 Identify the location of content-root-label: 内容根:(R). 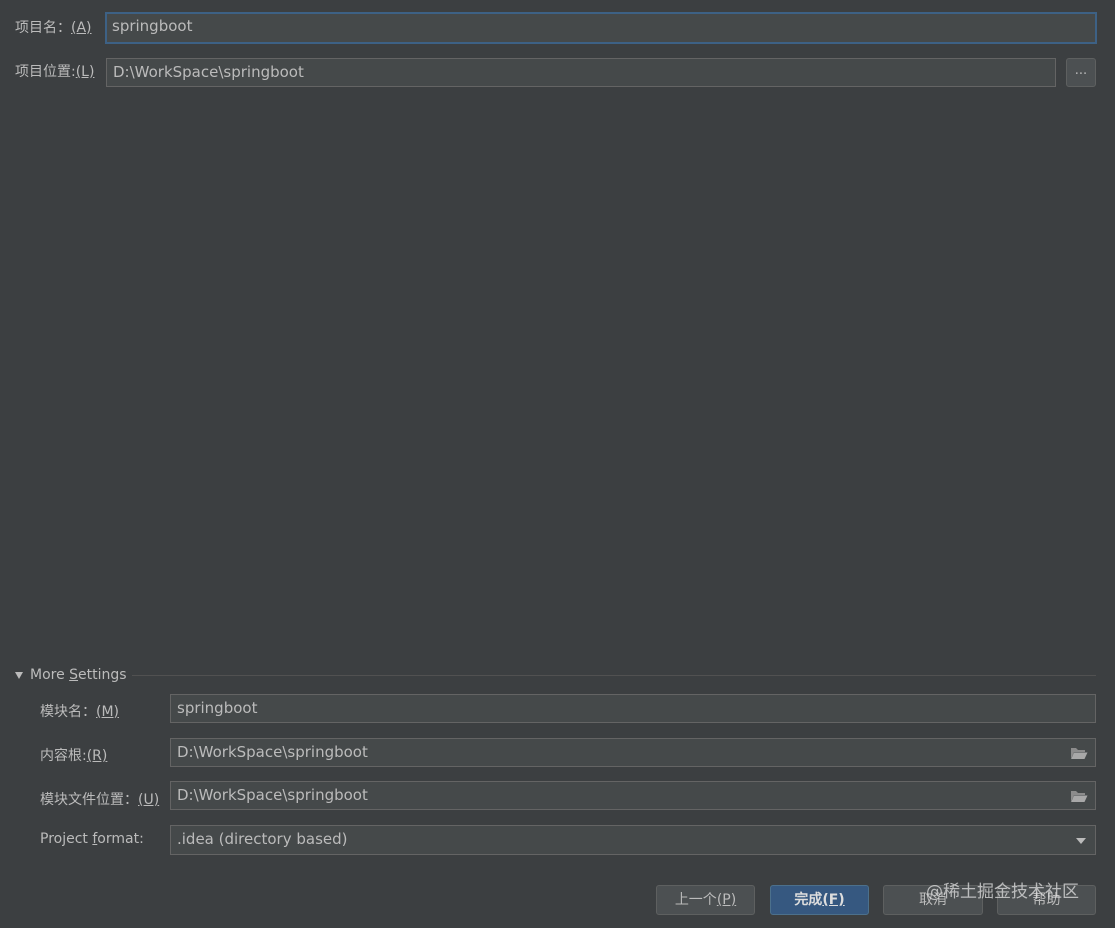
(73, 756).